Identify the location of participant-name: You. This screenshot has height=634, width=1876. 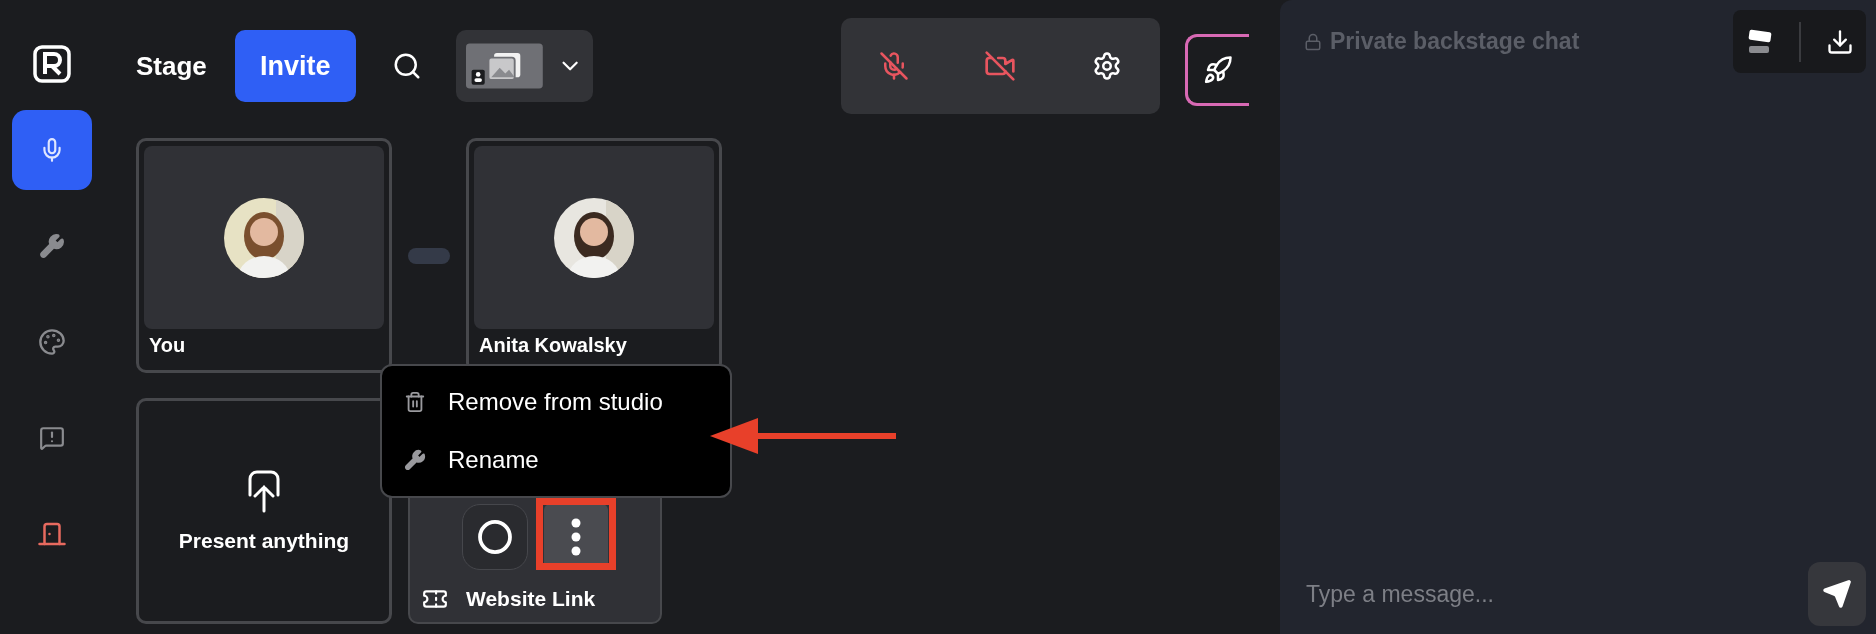
(167, 345).